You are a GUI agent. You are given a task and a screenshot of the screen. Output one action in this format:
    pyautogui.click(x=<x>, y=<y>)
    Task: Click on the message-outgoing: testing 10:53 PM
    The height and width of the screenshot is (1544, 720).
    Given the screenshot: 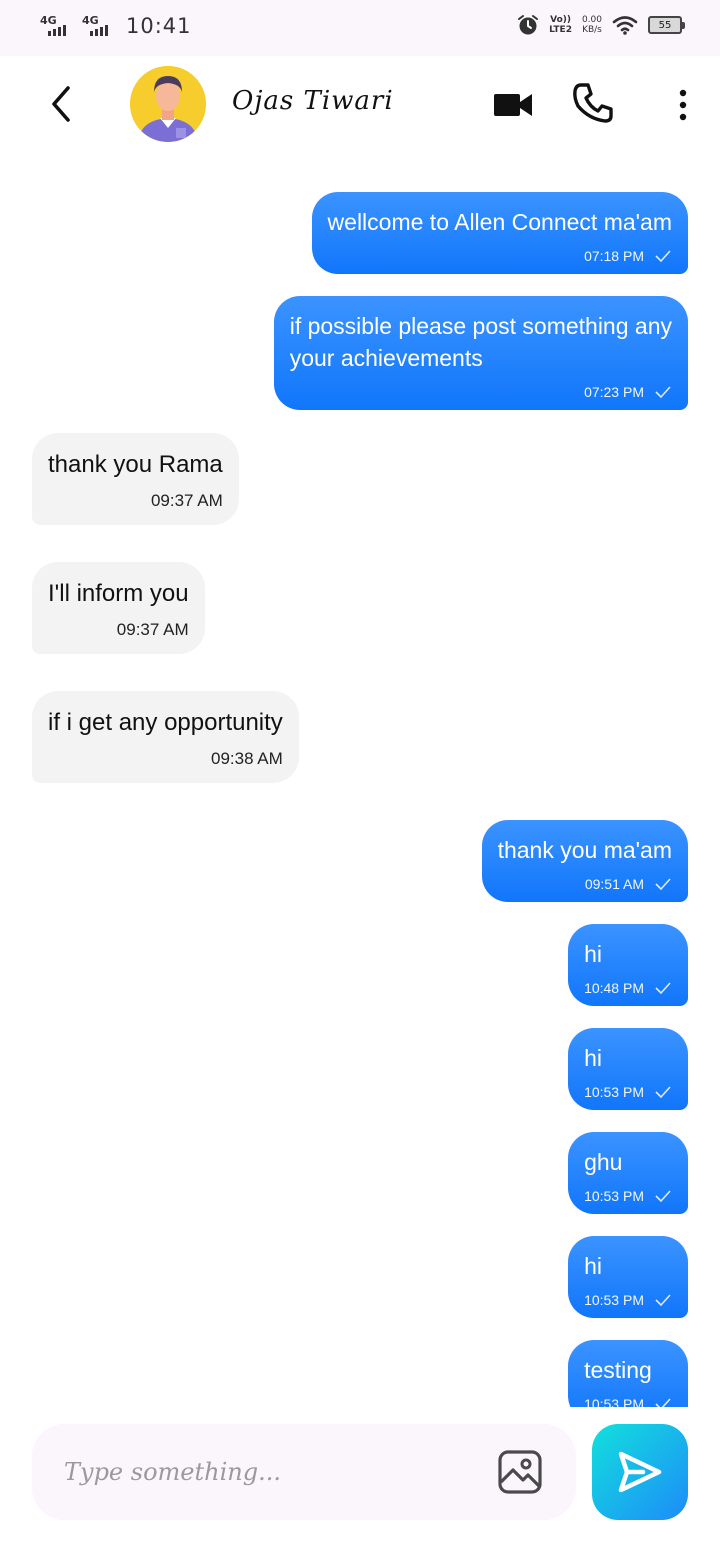 What is the action you would take?
    pyautogui.click(x=628, y=1373)
    